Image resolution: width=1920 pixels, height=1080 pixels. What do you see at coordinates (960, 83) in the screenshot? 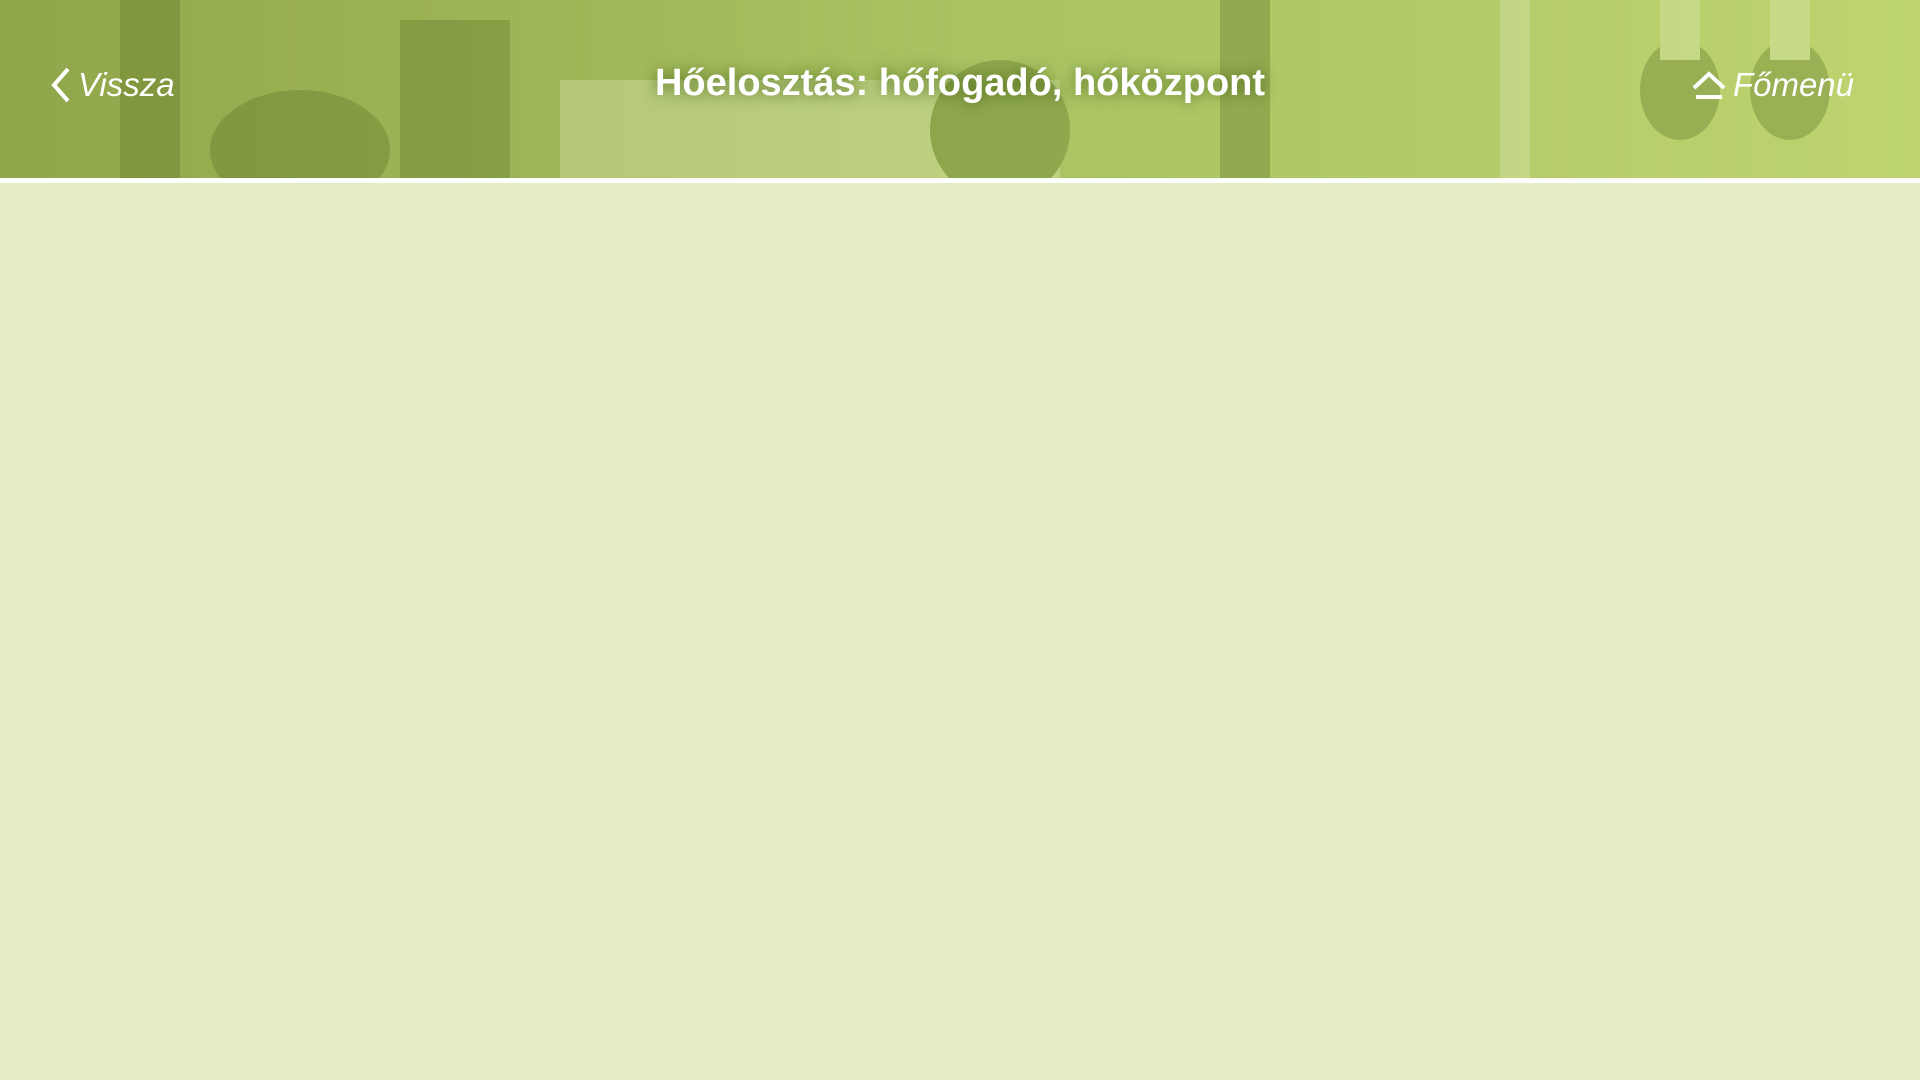
I see `page-title: Hőelosztás: hőfogadó, hőközpont` at bounding box center [960, 83].